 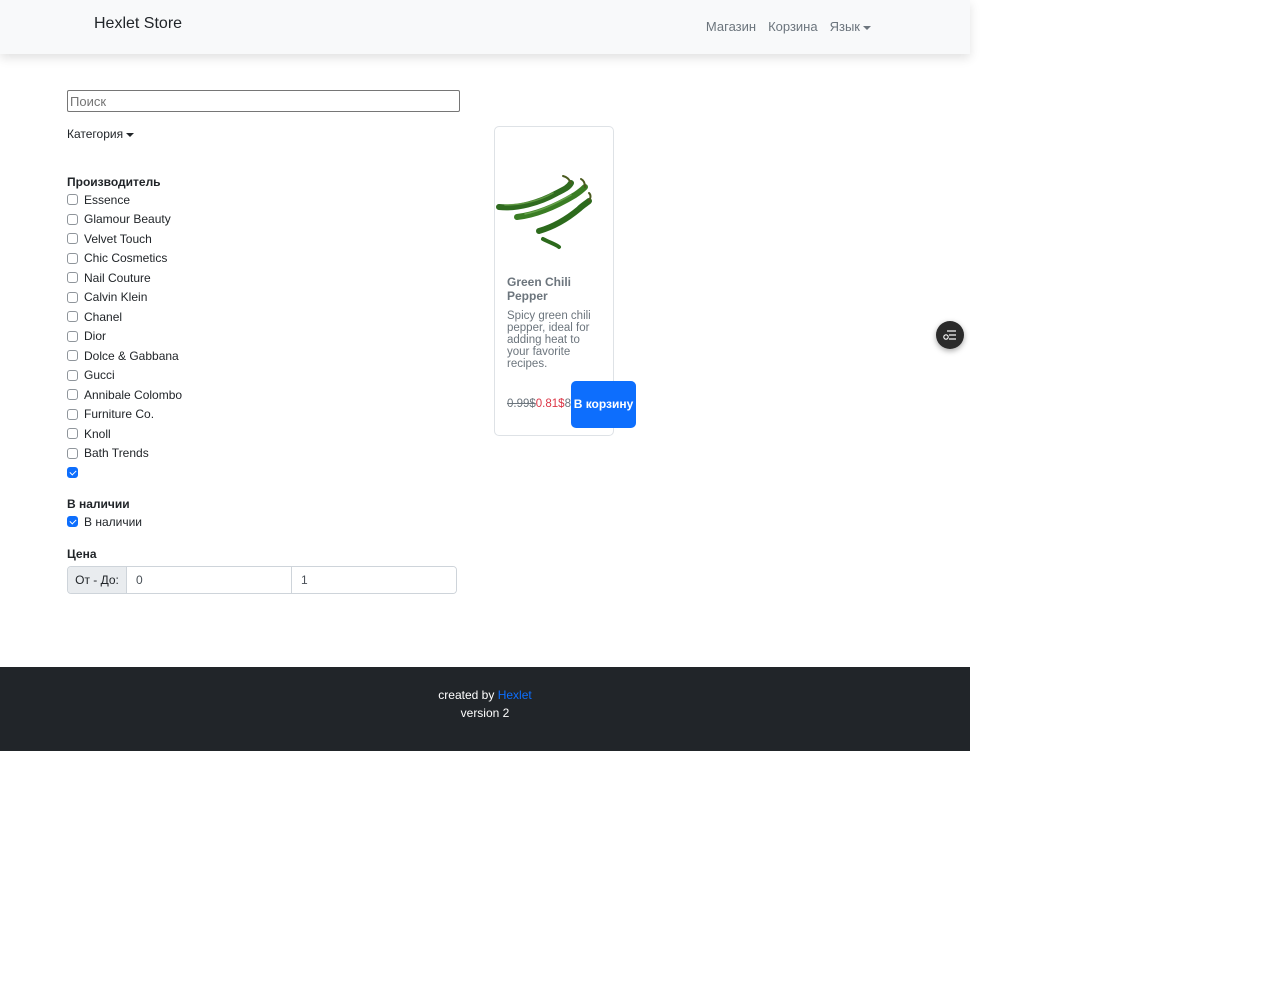 What do you see at coordinates (95, 336) in the screenshot?
I see `manufacturer-label: Dior` at bounding box center [95, 336].